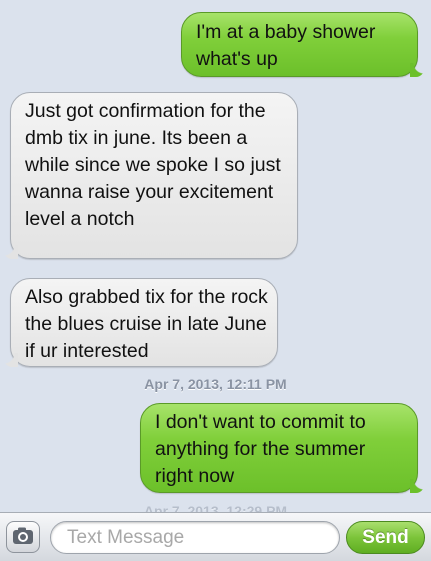 The height and width of the screenshot is (561, 431). Describe the element at coordinates (195, 537) in the screenshot. I see `message-input` at that location.